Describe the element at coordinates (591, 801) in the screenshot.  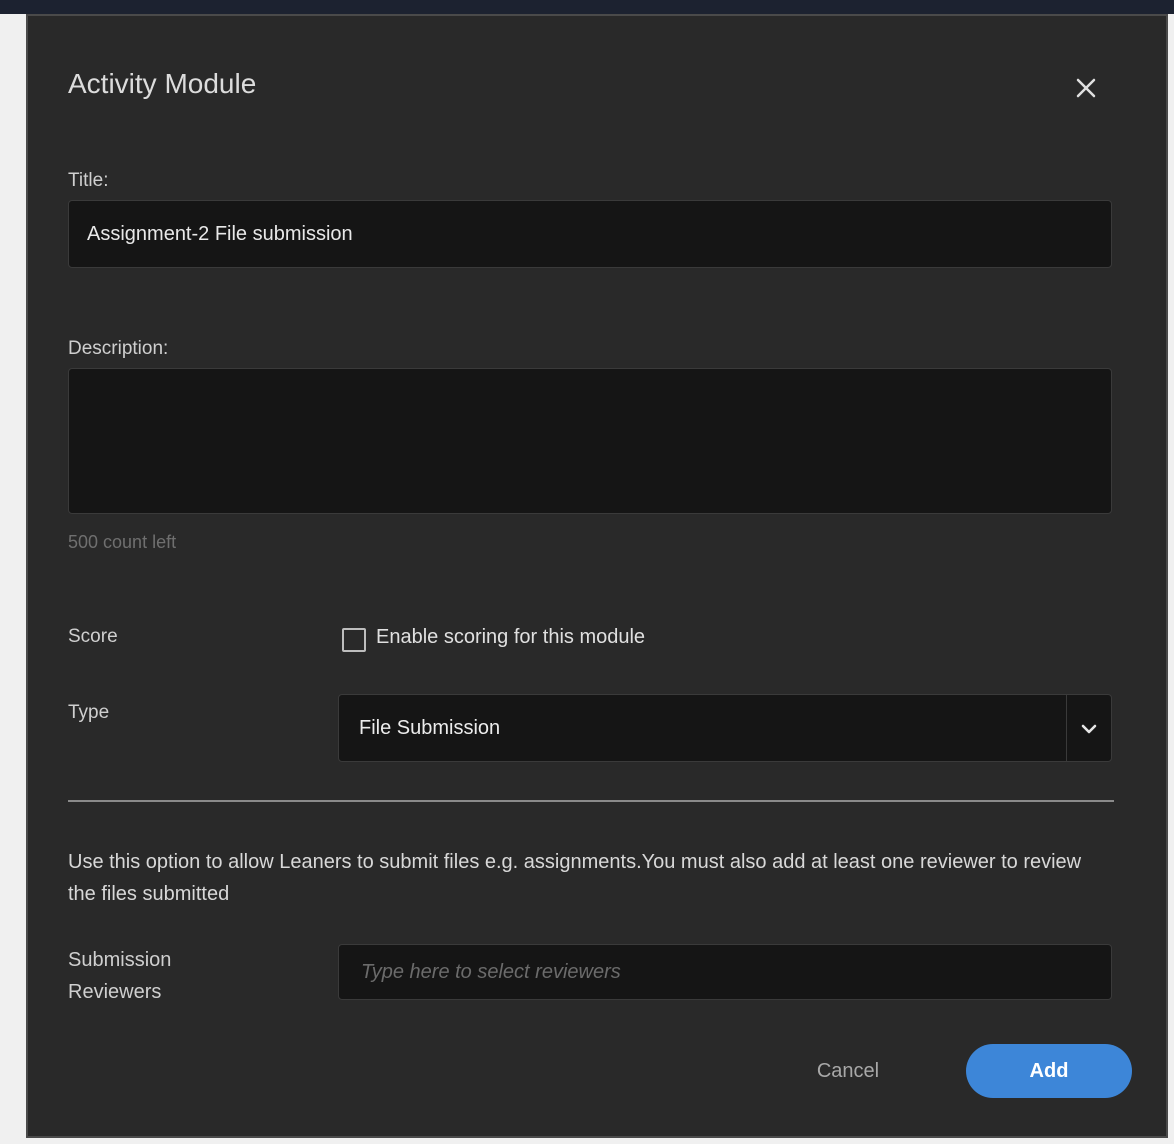
I see `section-divider` at that location.